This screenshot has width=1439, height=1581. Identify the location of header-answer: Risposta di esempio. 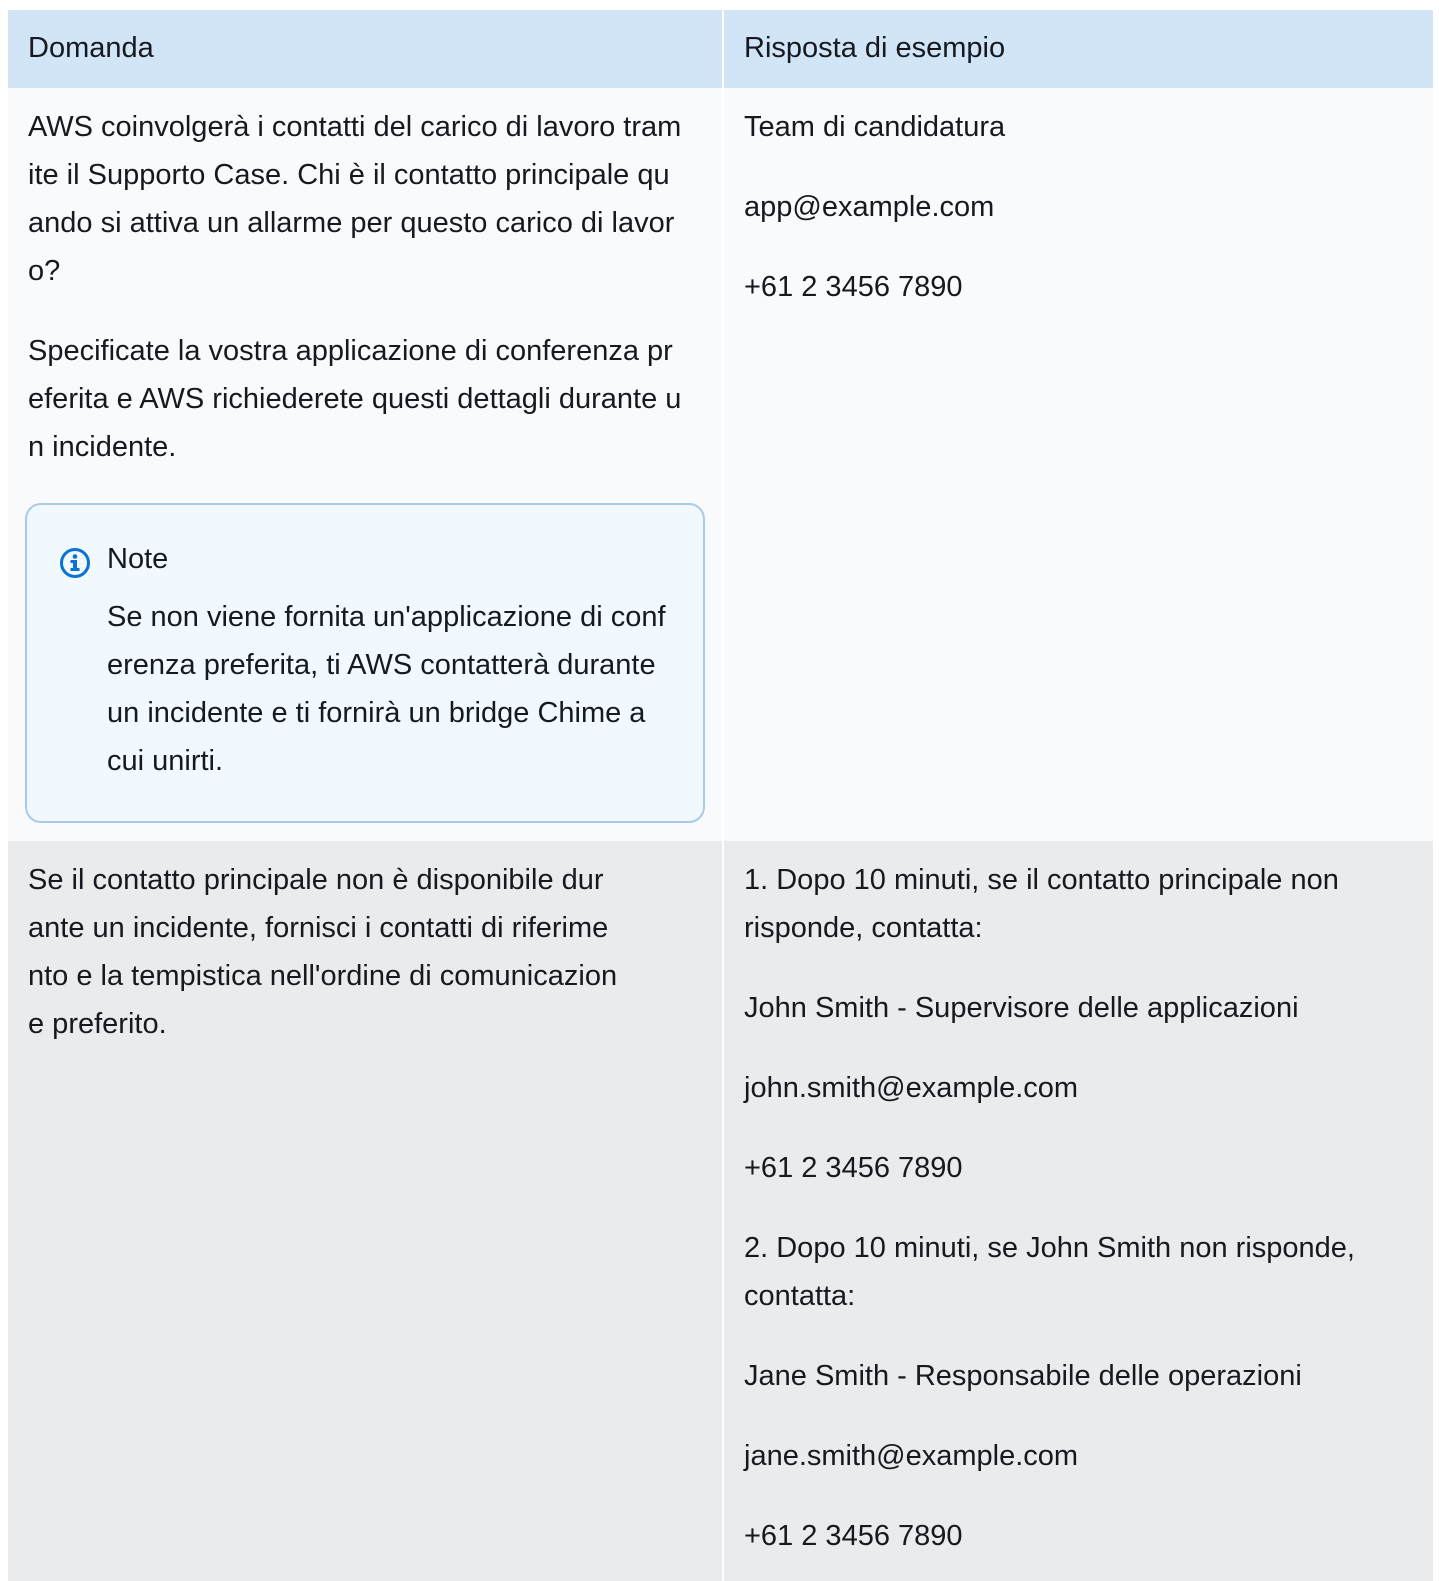
(1078, 49).